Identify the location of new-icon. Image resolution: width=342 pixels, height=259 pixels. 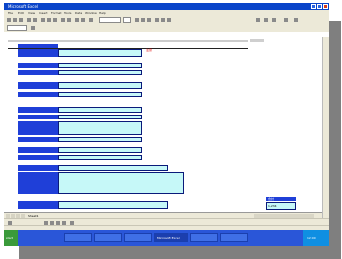
(9, 20).